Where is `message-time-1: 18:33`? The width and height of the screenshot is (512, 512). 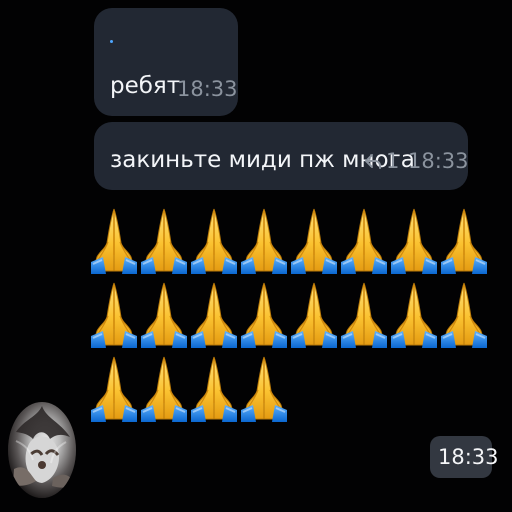 message-time-1: 18:33 is located at coordinates (207, 89).